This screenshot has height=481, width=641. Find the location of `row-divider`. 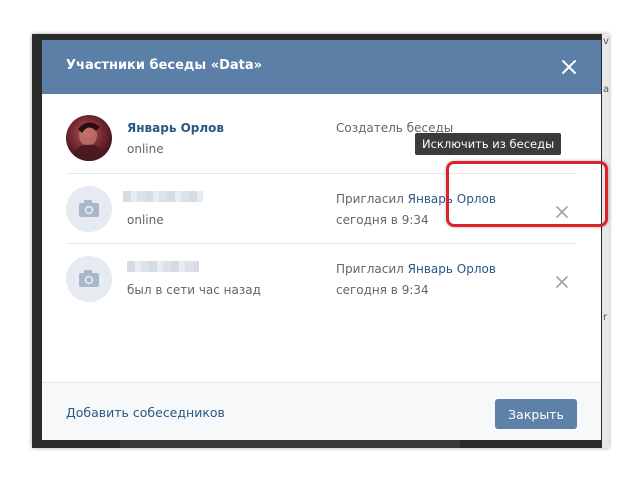

row-divider is located at coordinates (321, 243).